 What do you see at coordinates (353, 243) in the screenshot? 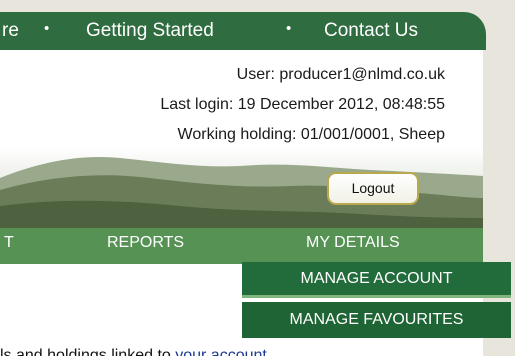
I see `main-nav-my-details: MY DETAILS` at bounding box center [353, 243].